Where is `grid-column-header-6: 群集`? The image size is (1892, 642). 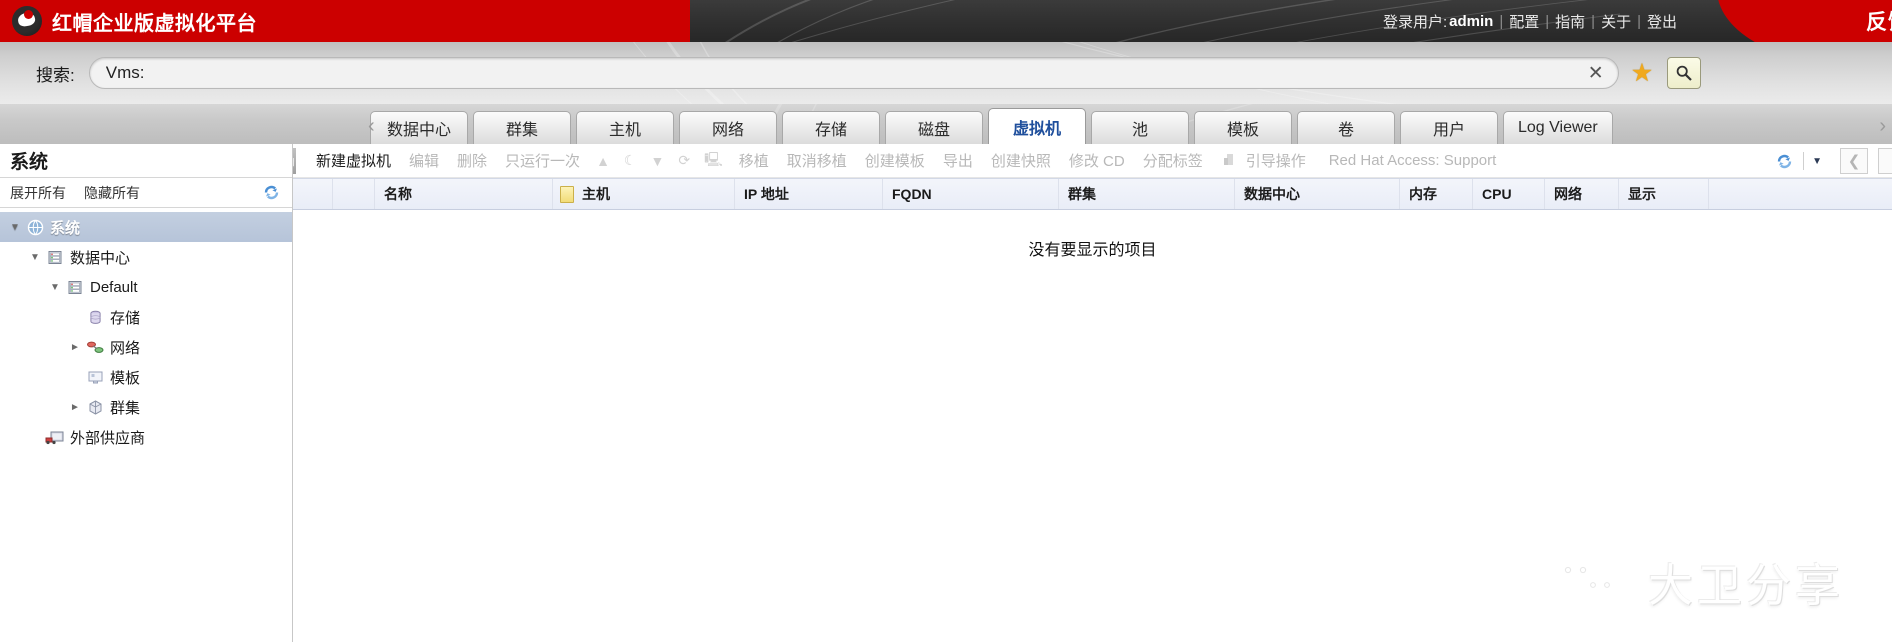 grid-column-header-6: 群集 is located at coordinates (1147, 194).